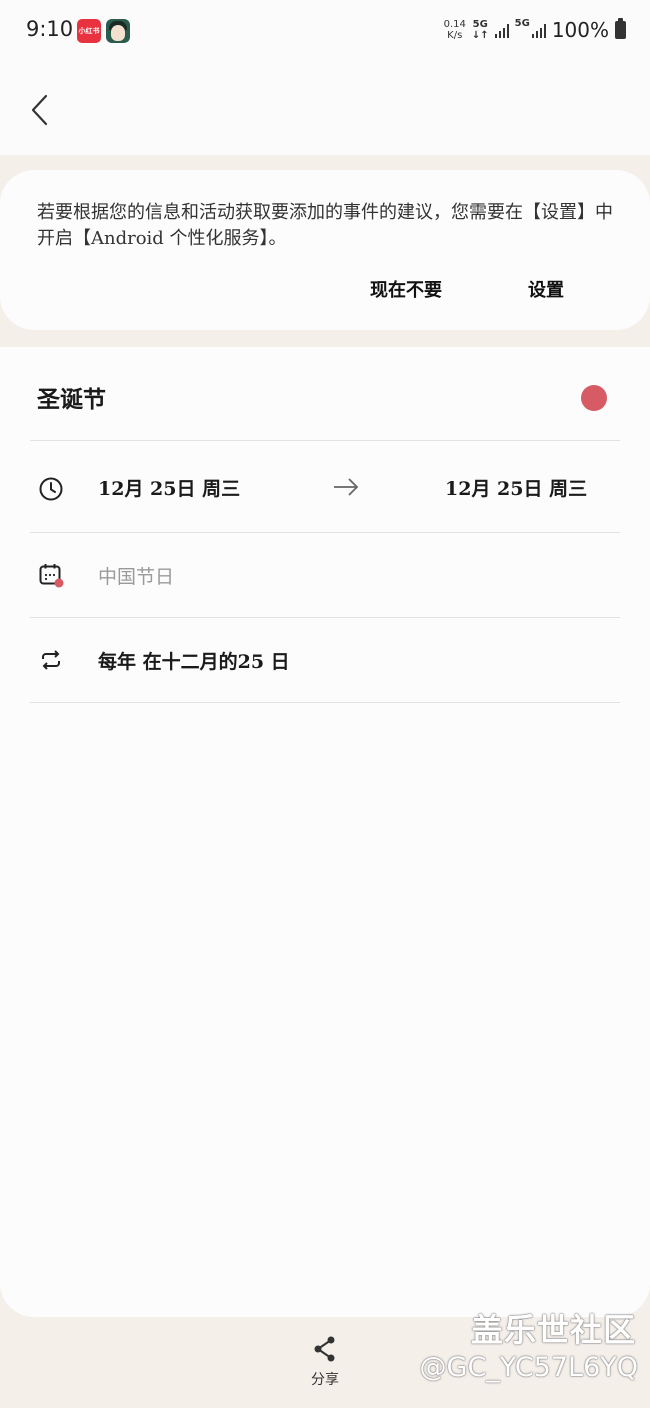  I want to click on watermark-community: 盖乐世社区, so click(553, 1330).